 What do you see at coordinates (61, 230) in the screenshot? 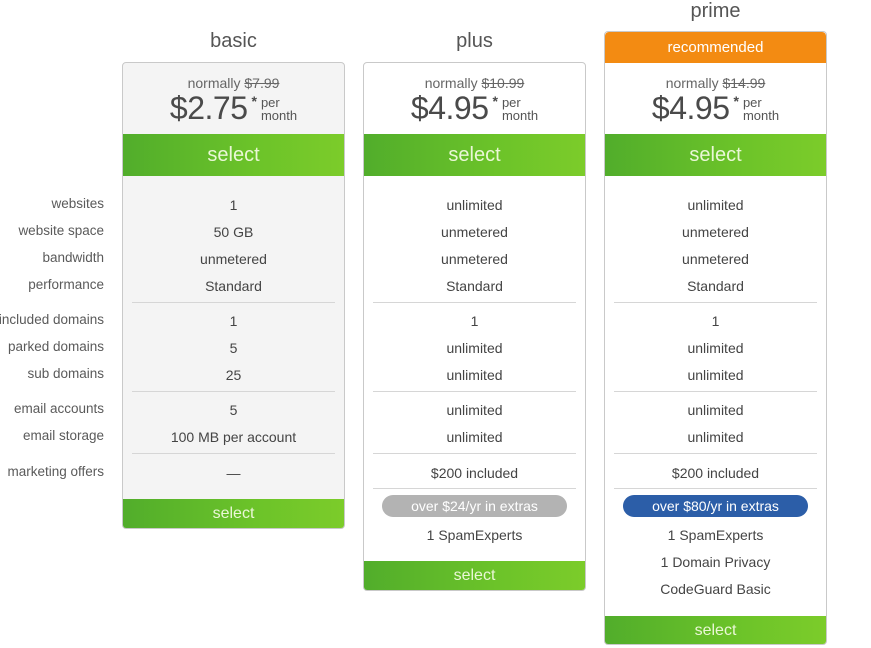
I see `label-website-space: website space` at bounding box center [61, 230].